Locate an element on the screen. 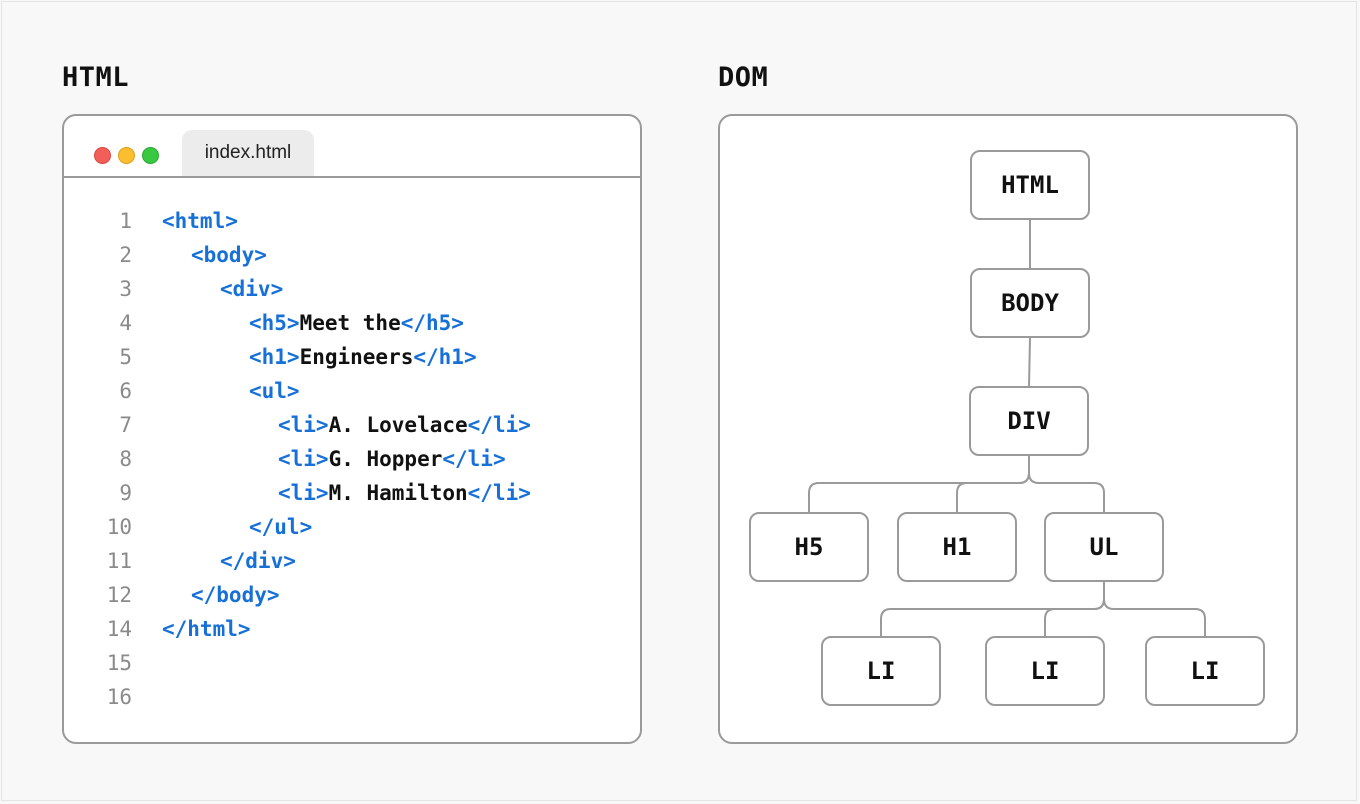 The height and width of the screenshot is (804, 1360). code-tag: </h1> is located at coordinates (445, 357).